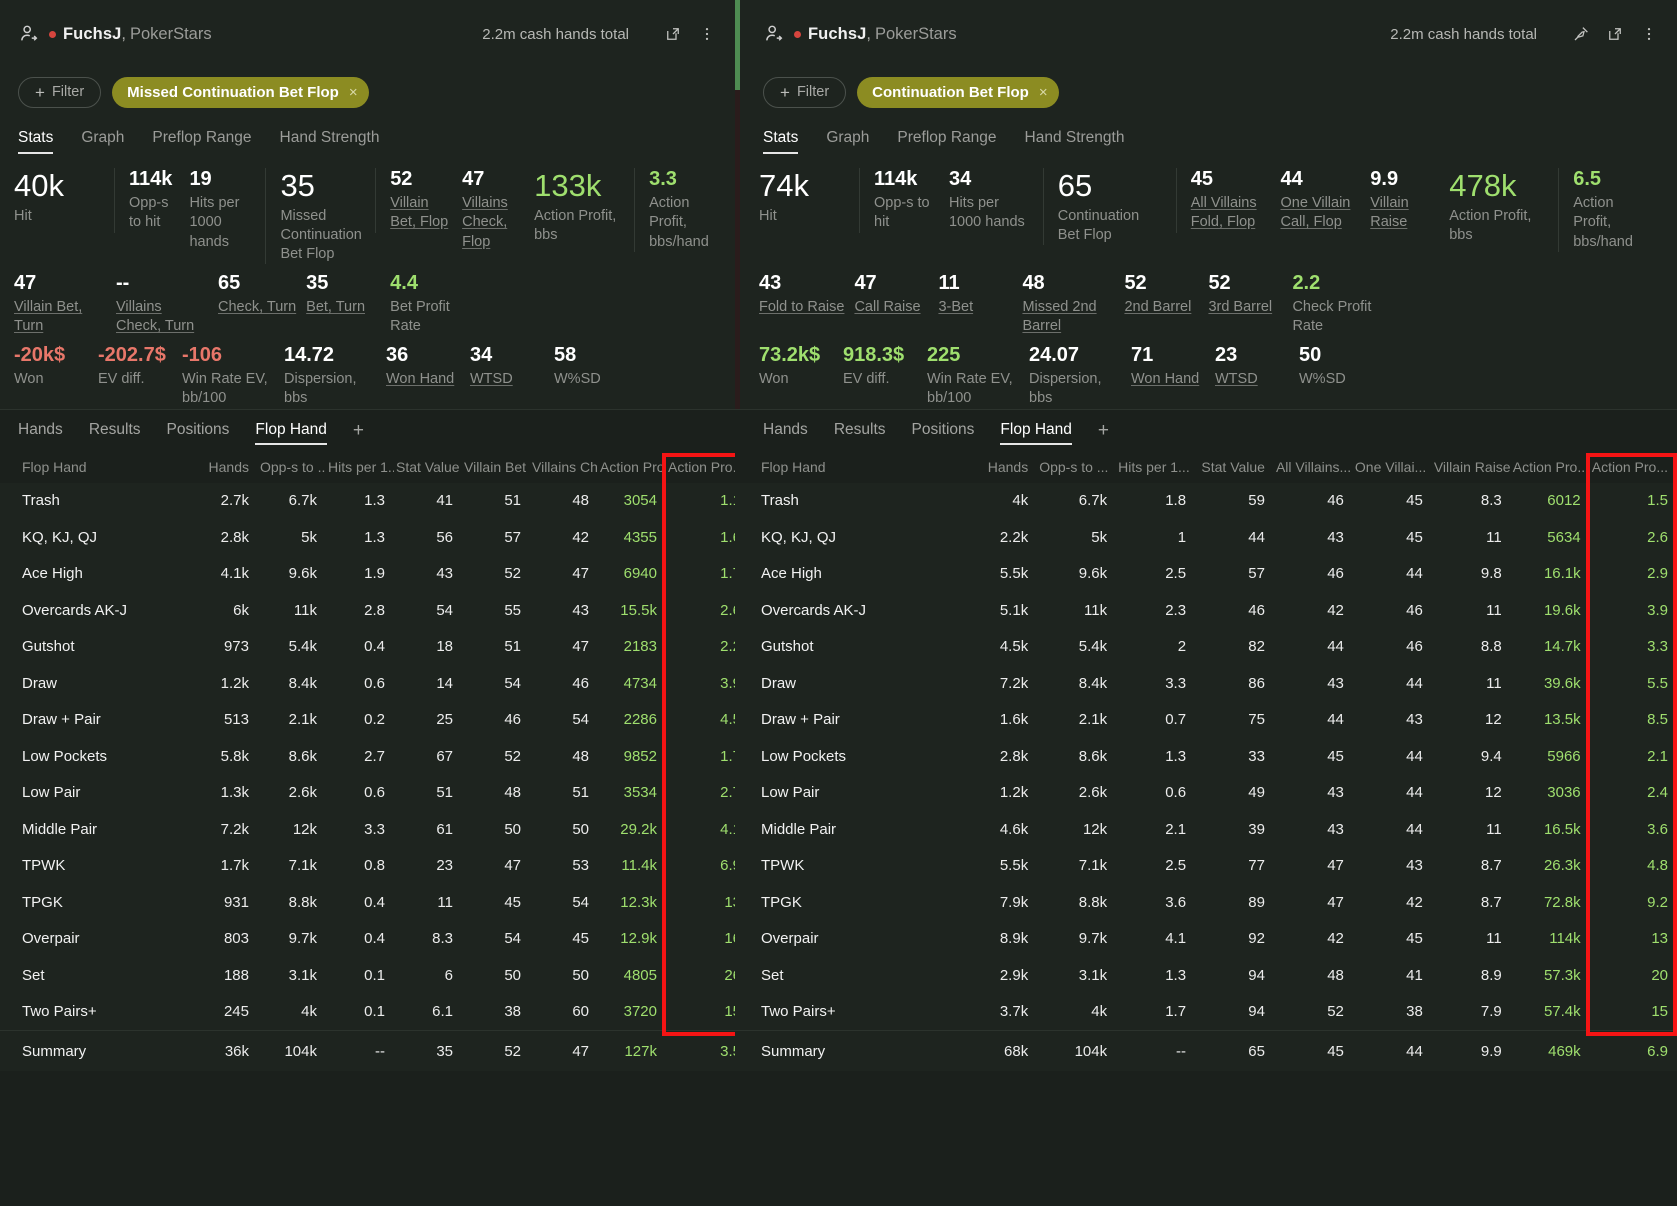  Describe the element at coordinates (257, 307) in the screenshot. I see `stat-label-link: Check, Turn` at that location.